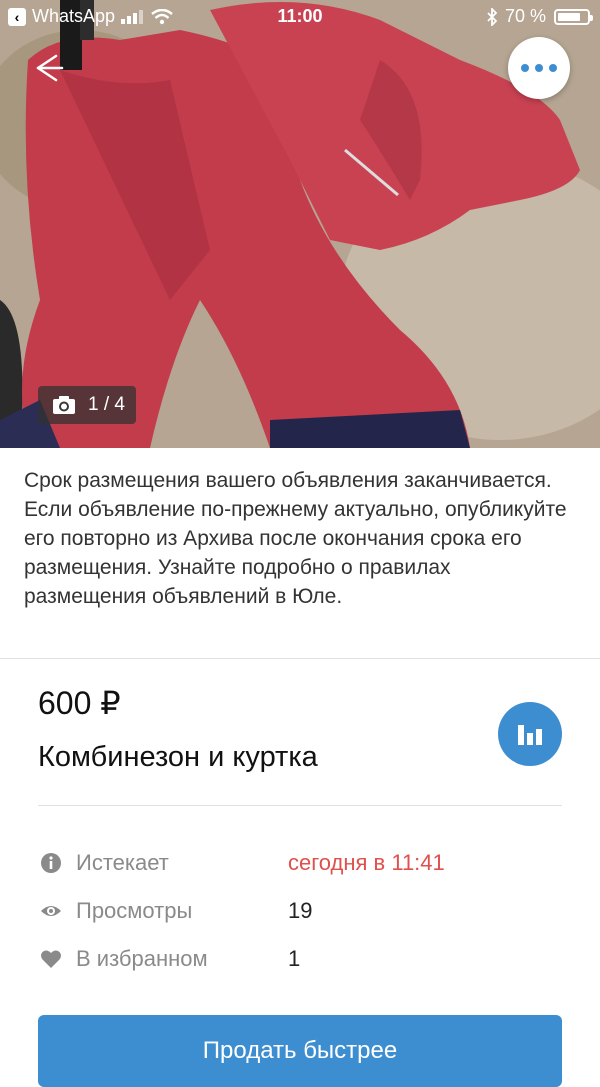  What do you see at coordinates (134, 910) in the screenshot?
I see `detail-label: Просмотры` at bounding box center [134, 910].